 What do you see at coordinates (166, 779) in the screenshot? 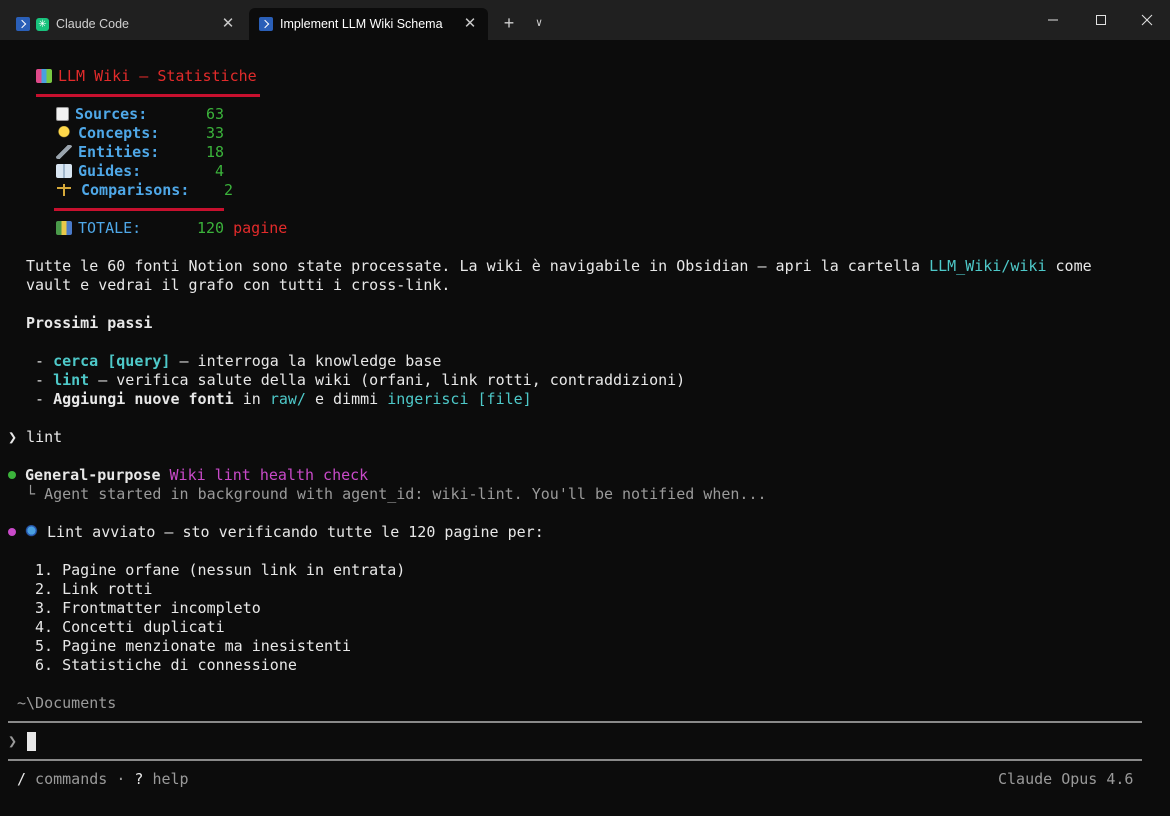
I see `help-hint: help` at bounding box center [166, 779].